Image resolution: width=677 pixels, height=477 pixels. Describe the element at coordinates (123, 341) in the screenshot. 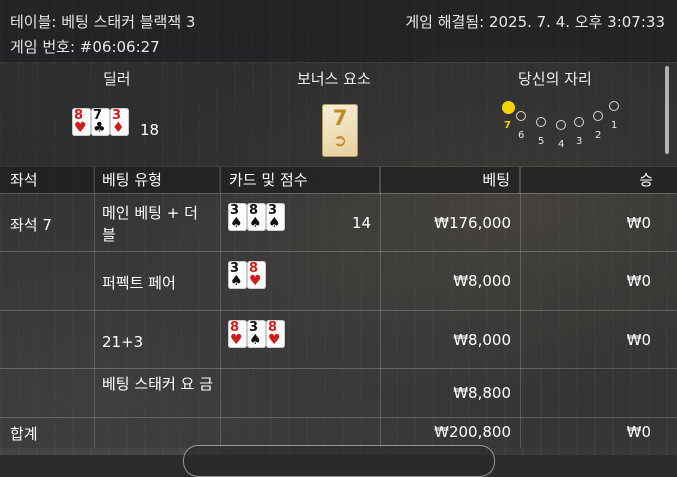

I see `bet-type-cell: 21+3` at that location.